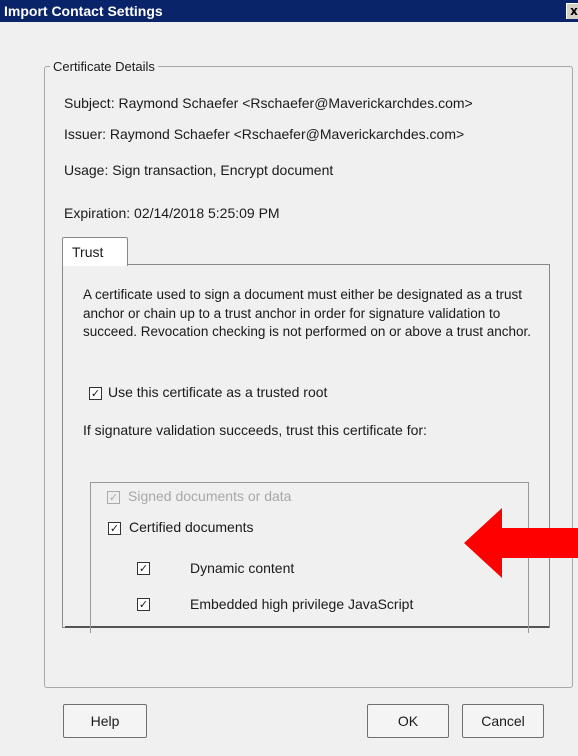 The width and height of the screenshot is (578, 756). I want to click on certified-documents-label: Certified documents, so click(191, 527).